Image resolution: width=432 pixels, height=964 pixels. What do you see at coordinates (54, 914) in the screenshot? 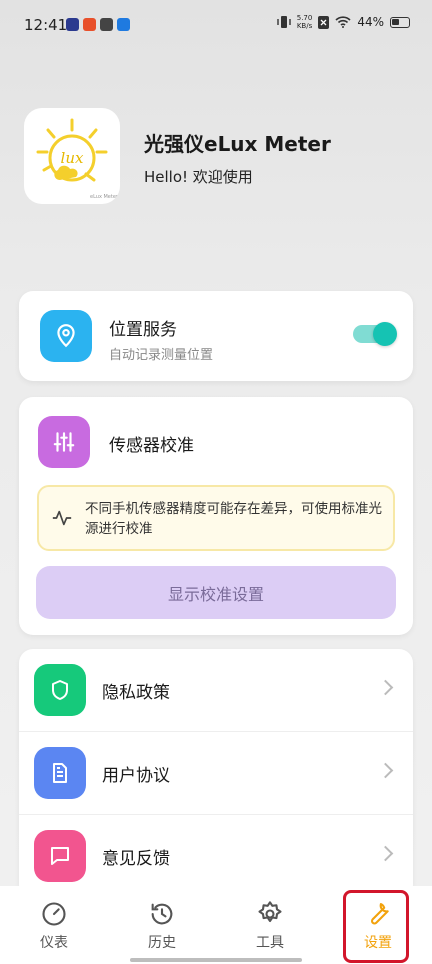
I see `gauge-icon` at bounding box center [54, 914].